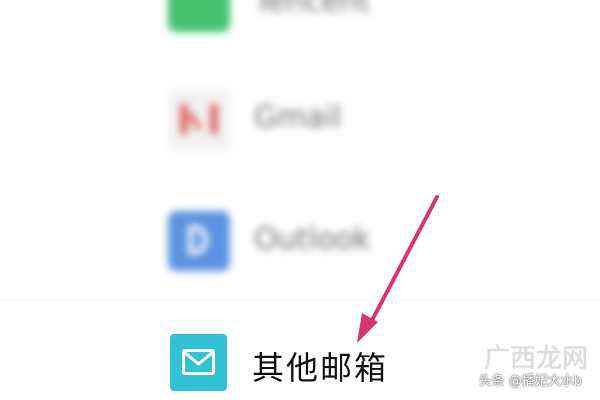  I want to click on watermark: 广西龙网 头条 @播妃大水b, so click(507, 364).